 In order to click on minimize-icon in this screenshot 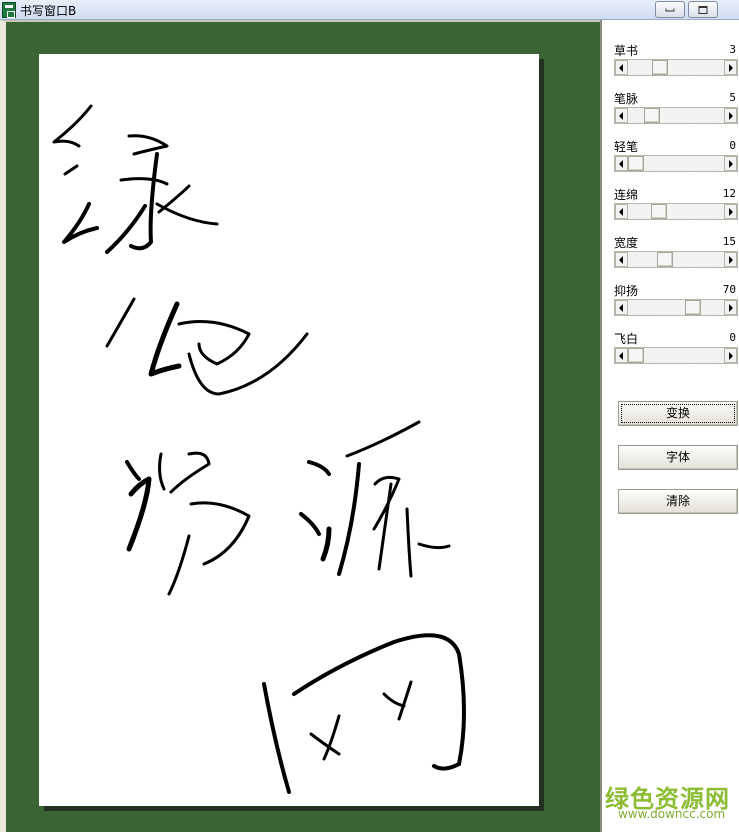, I will do `click(670, 9)`.